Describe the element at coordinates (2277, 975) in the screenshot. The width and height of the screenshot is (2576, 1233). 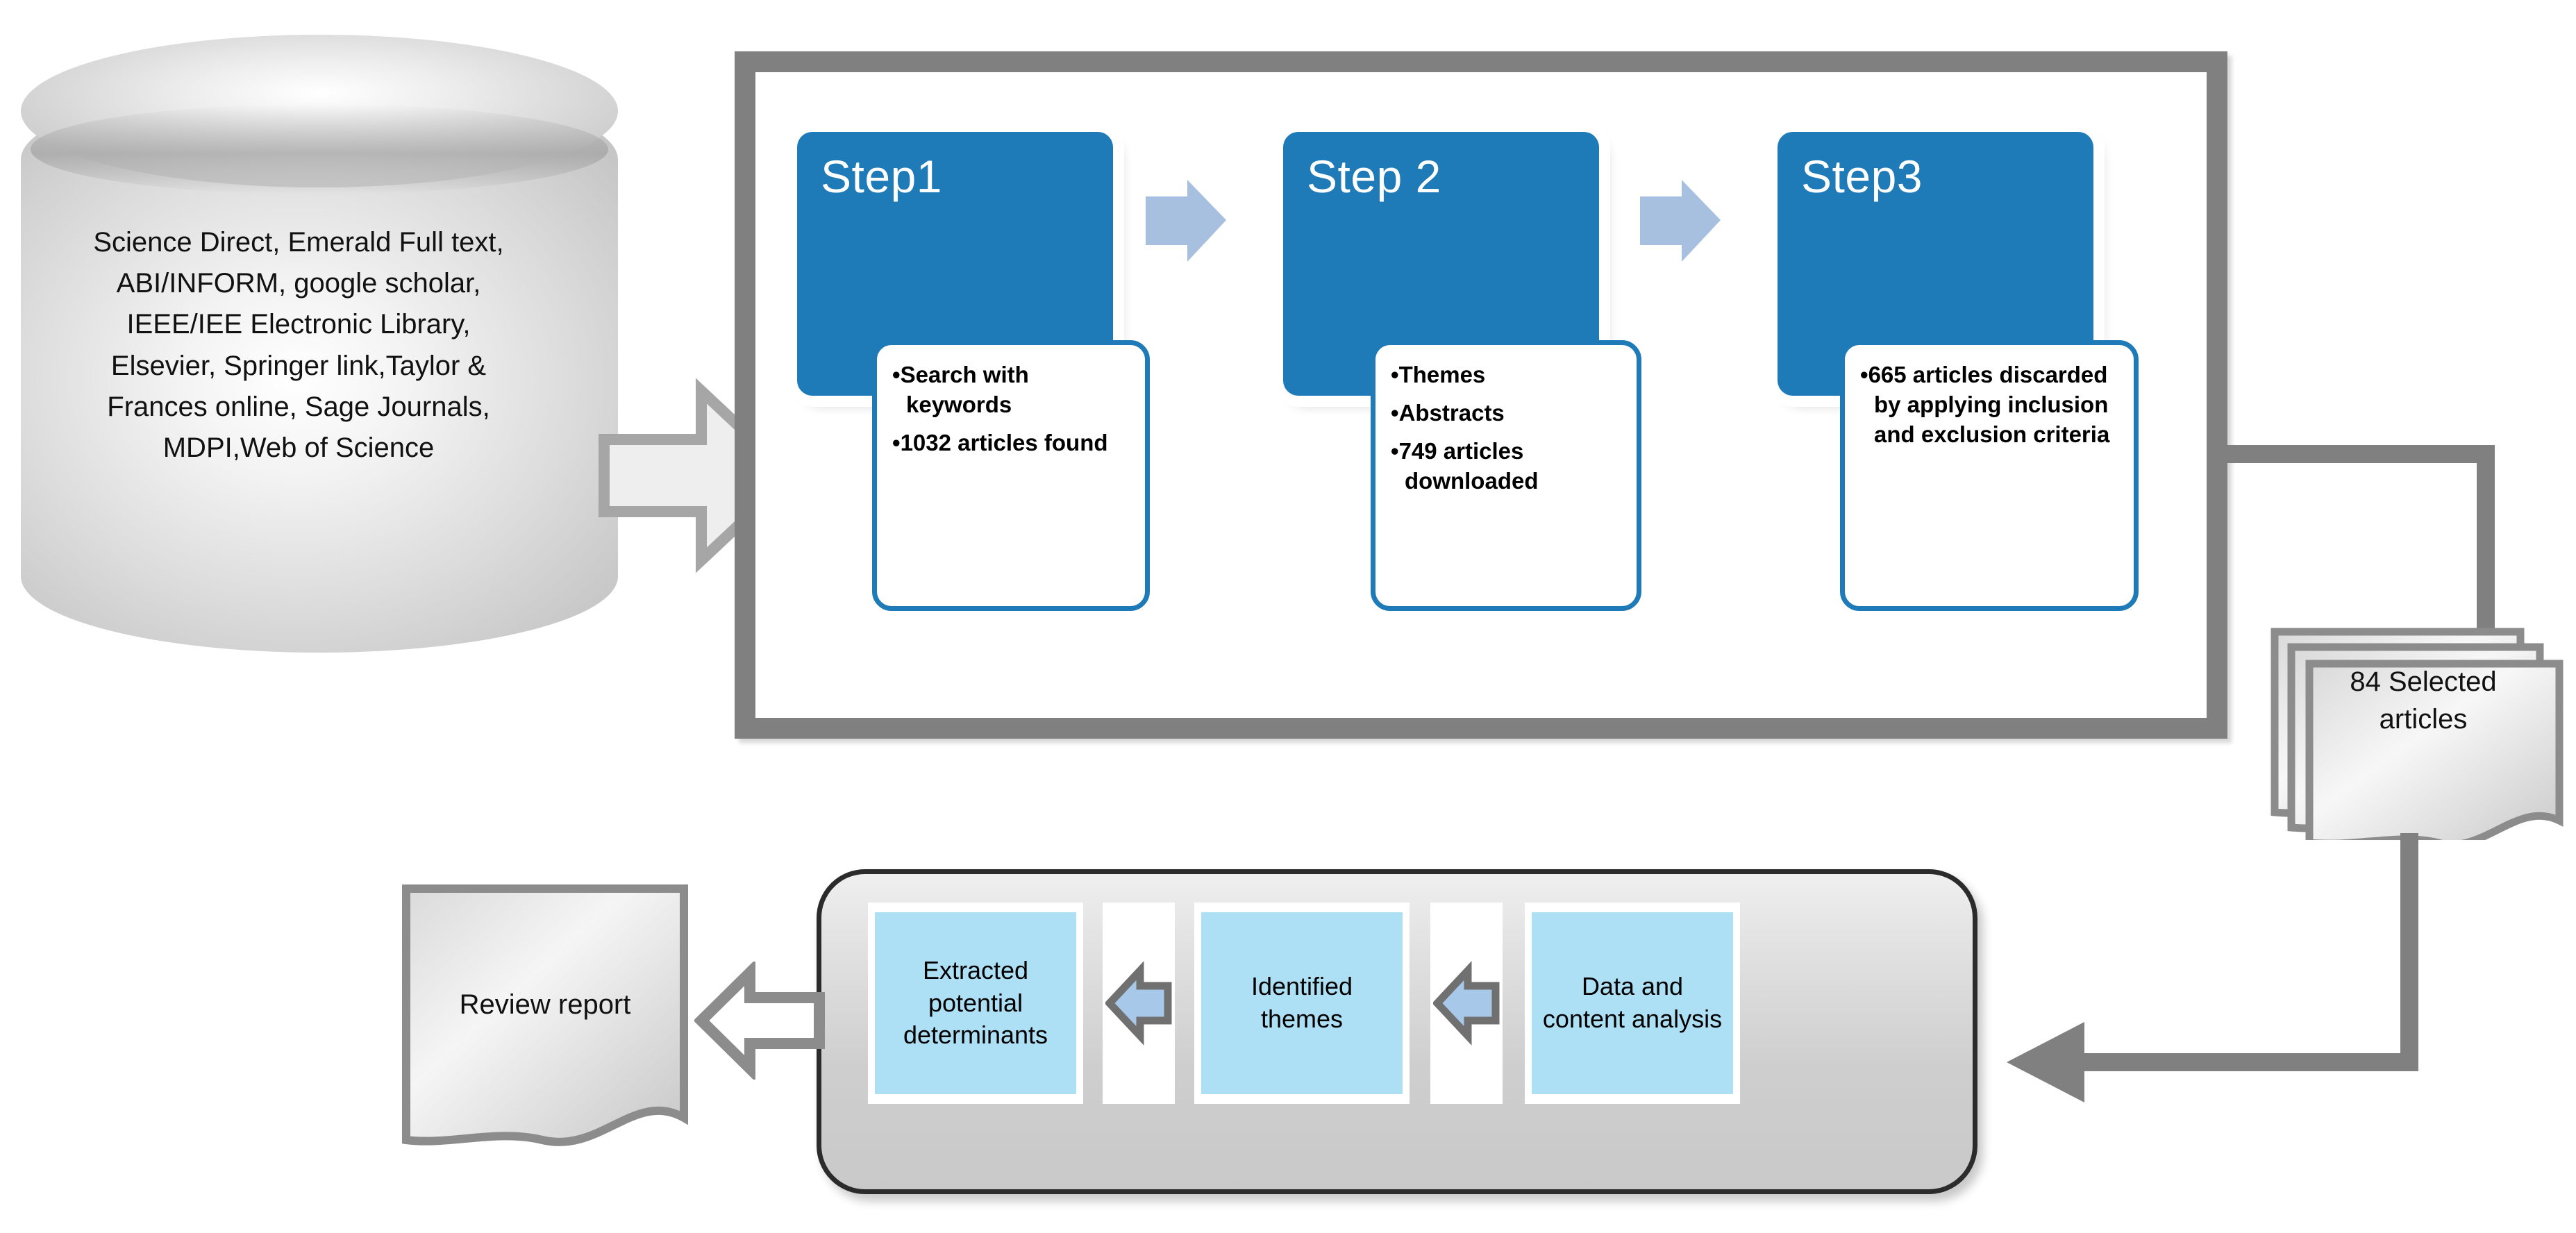
I see `elbow-arrow-icon` at that location.